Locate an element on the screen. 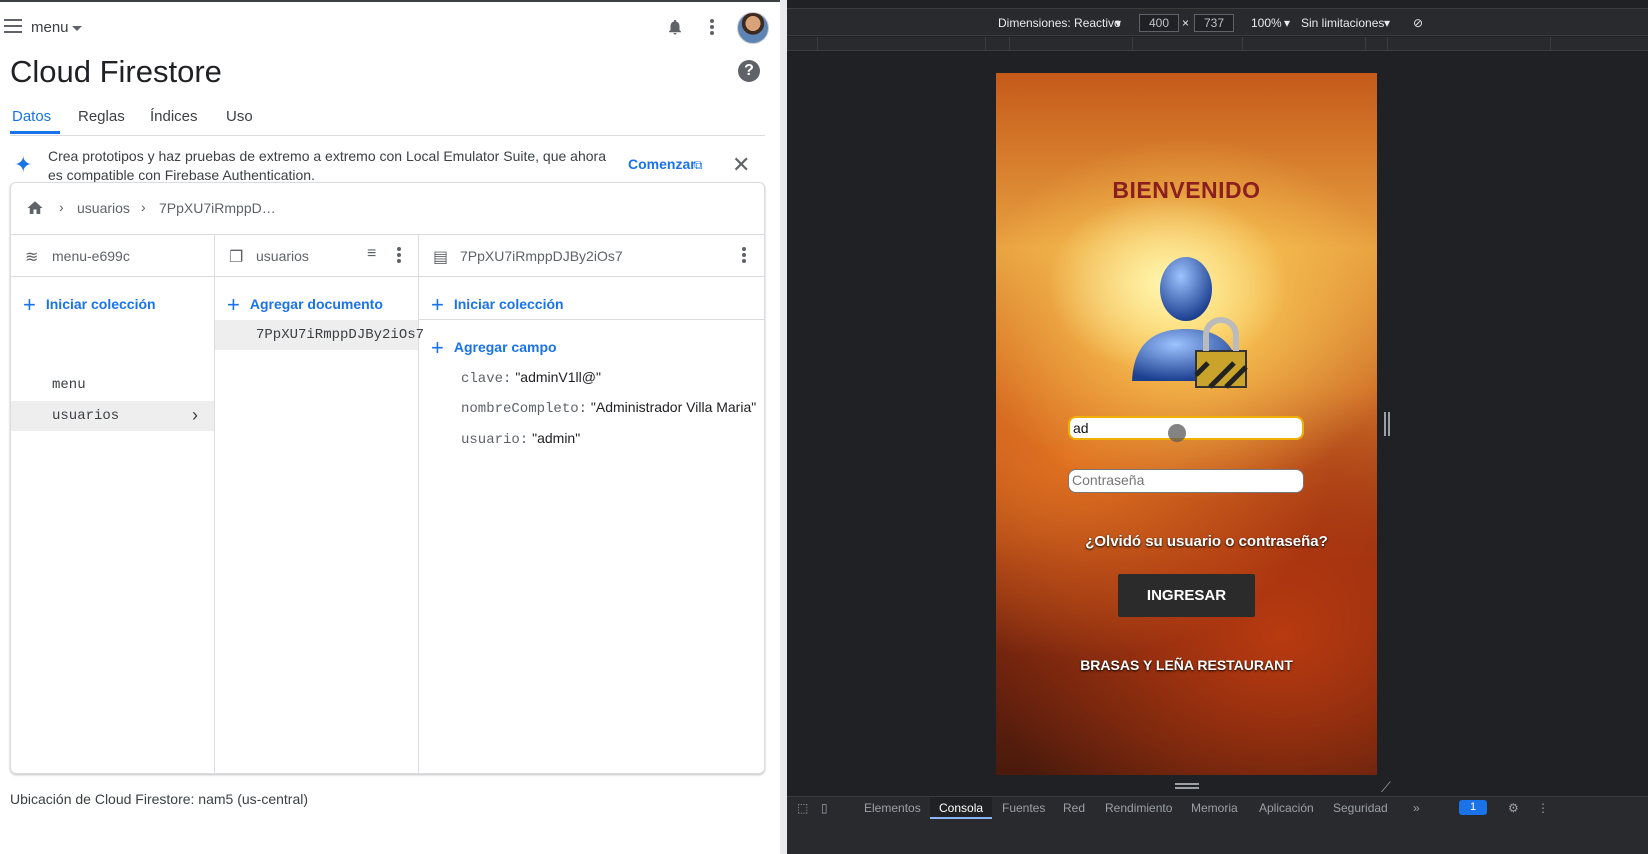  user-lock-icon is located at coordinates (1190, 323).